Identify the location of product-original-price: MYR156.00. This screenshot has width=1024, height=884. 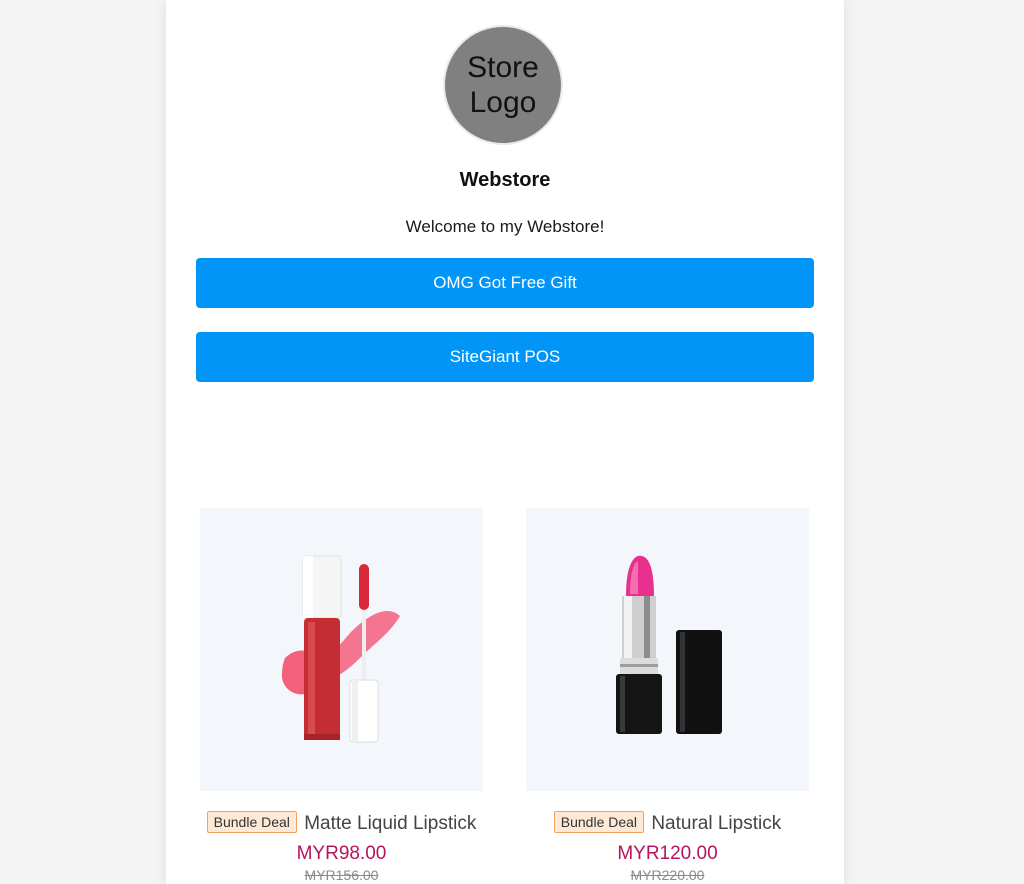
(341, 875).